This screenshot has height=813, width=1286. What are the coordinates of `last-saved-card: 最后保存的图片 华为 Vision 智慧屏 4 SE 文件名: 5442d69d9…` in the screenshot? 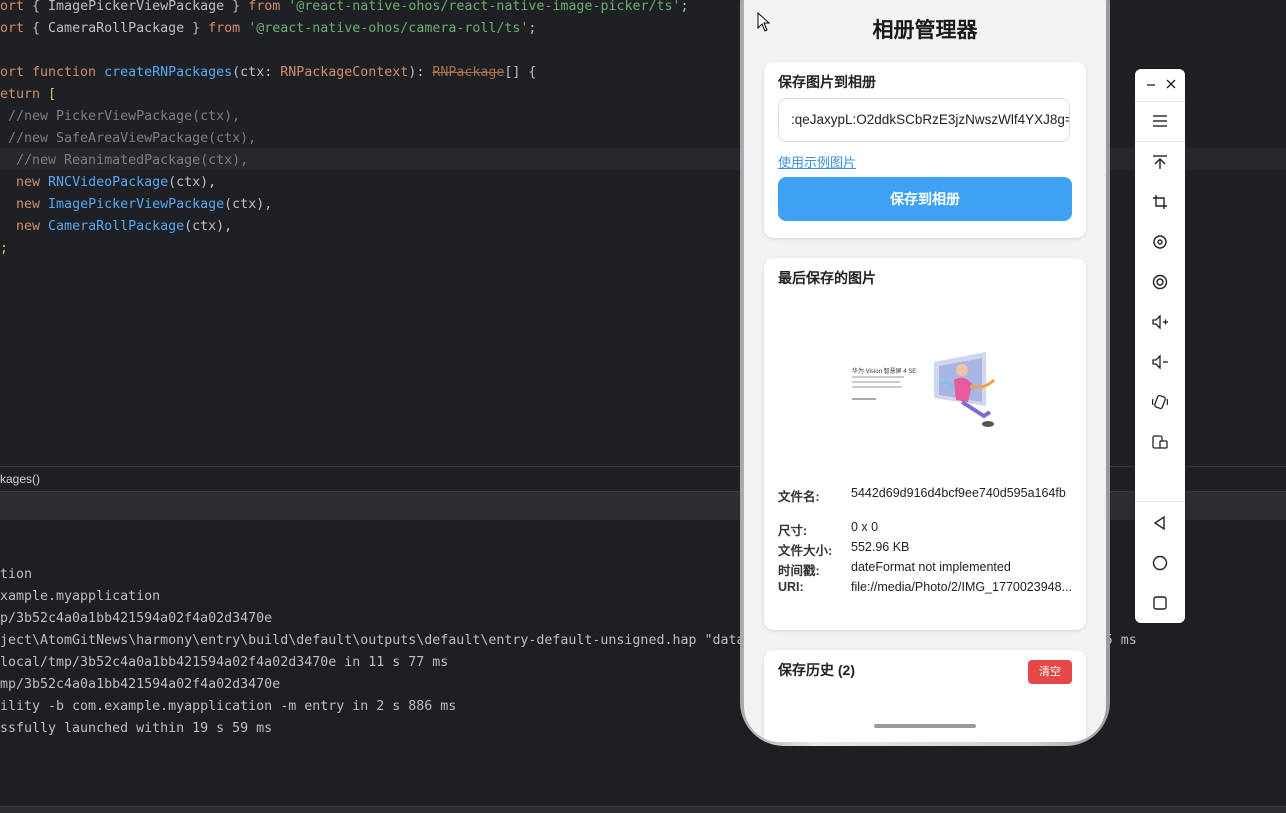 It's located at (925, 444).